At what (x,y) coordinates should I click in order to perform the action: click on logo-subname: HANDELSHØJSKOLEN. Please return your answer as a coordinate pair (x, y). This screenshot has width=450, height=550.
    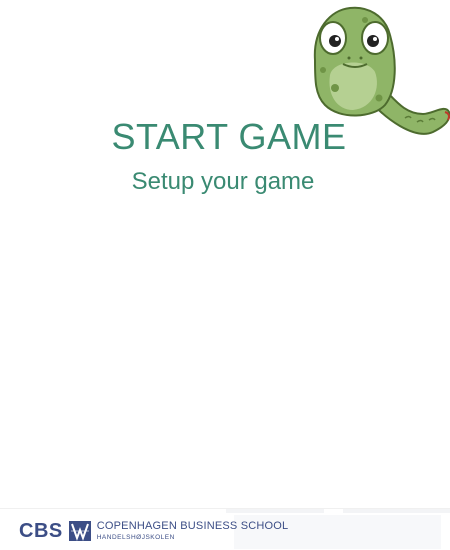
    Looking at the image, I should click on (135, 537).